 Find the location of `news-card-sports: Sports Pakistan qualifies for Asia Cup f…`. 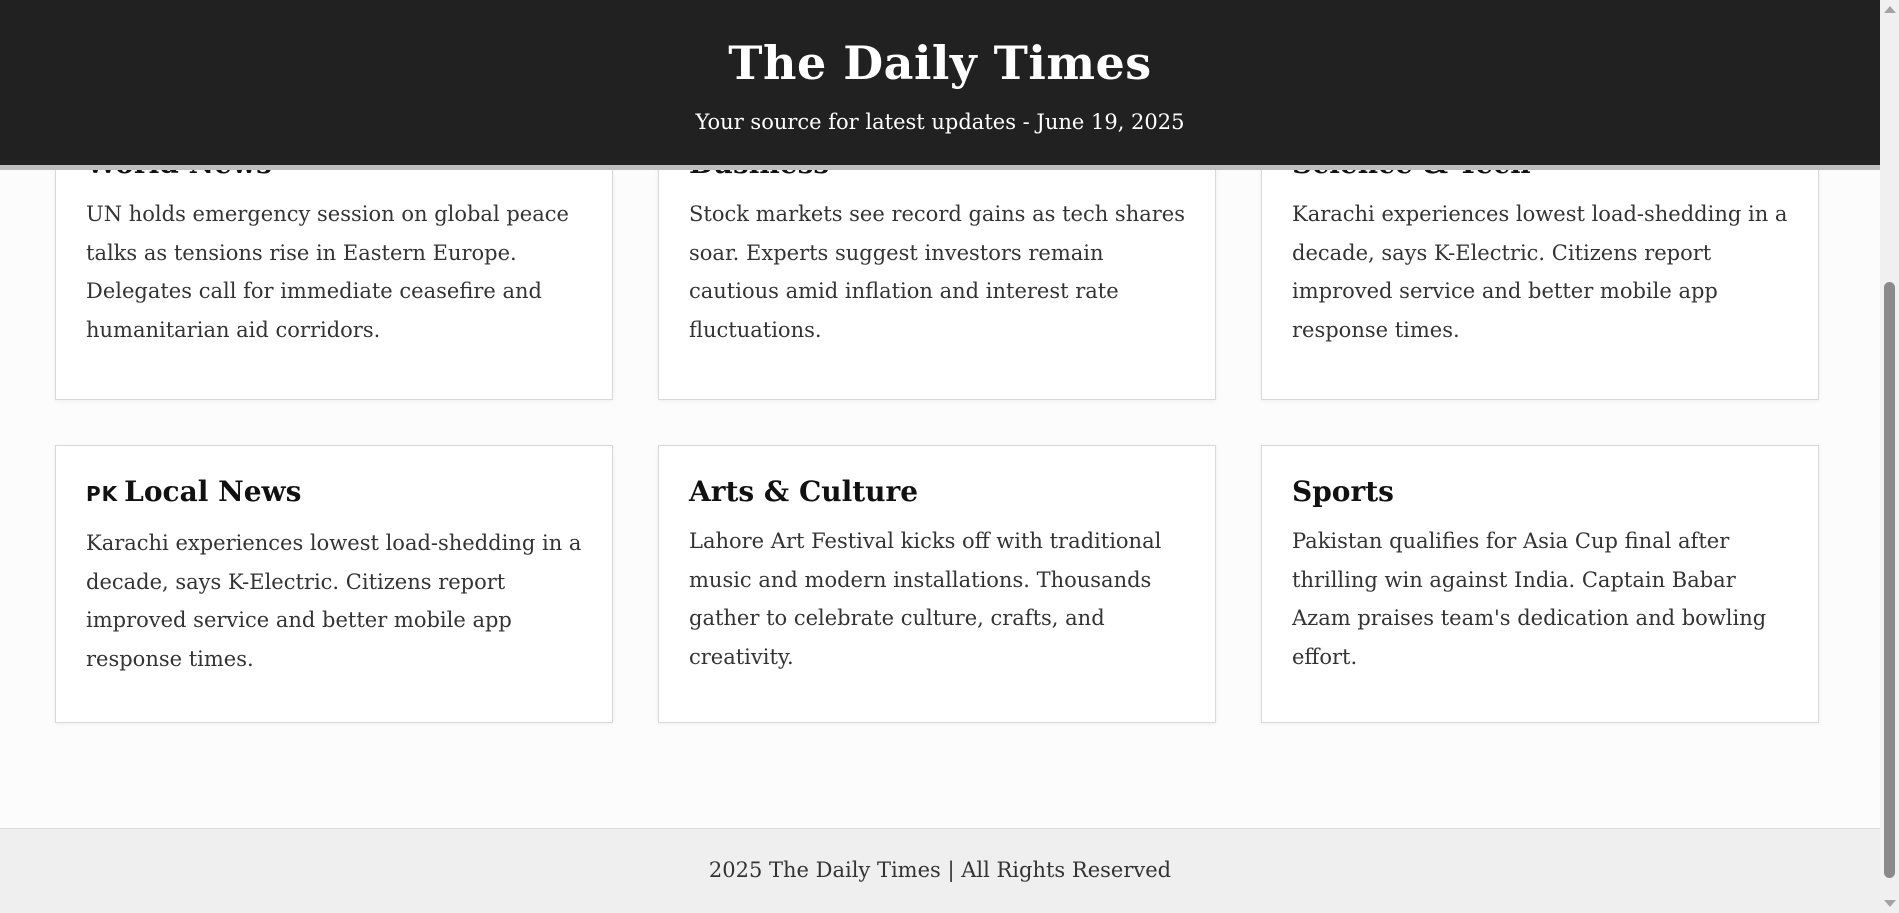

news-card-sports: Sports Pakistan qualifies for Asia Cup f… is located at coordinates (1540, 584).